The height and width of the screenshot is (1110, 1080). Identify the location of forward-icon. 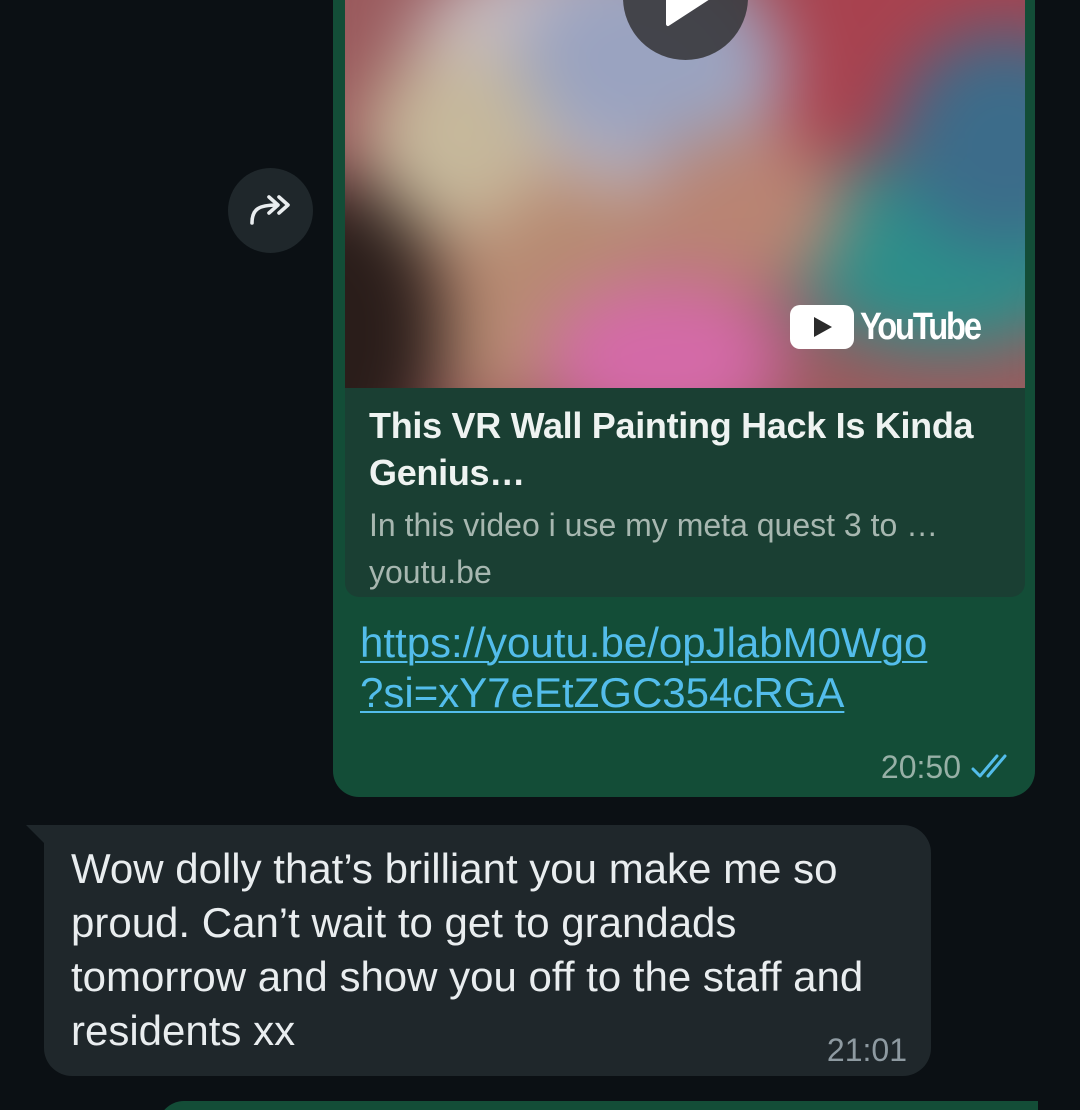
(269, 209).